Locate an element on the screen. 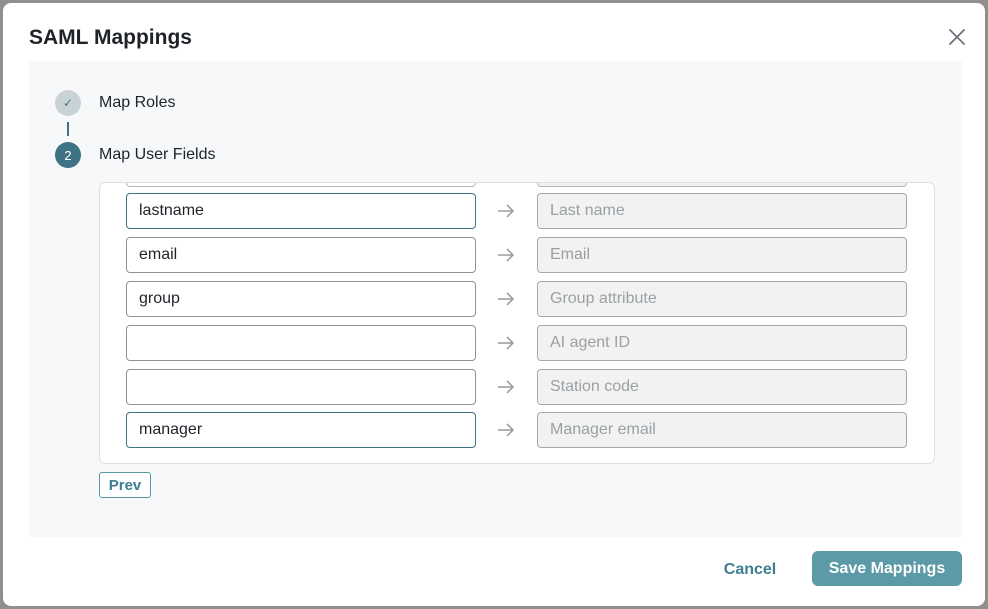 The height and width of the screenshot is (609, 988). mapping-row: AI agent ID is located at coordinates (517, 343).